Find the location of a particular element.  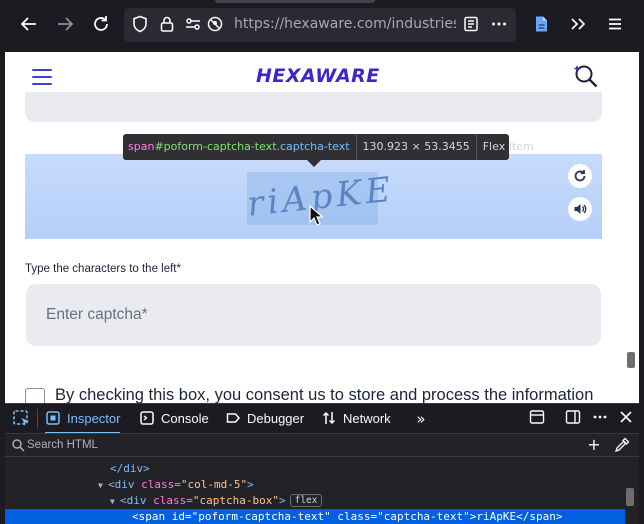

markup-line: ▼ <div class="captcha-box"> flex is located at coordinates (315, 501).